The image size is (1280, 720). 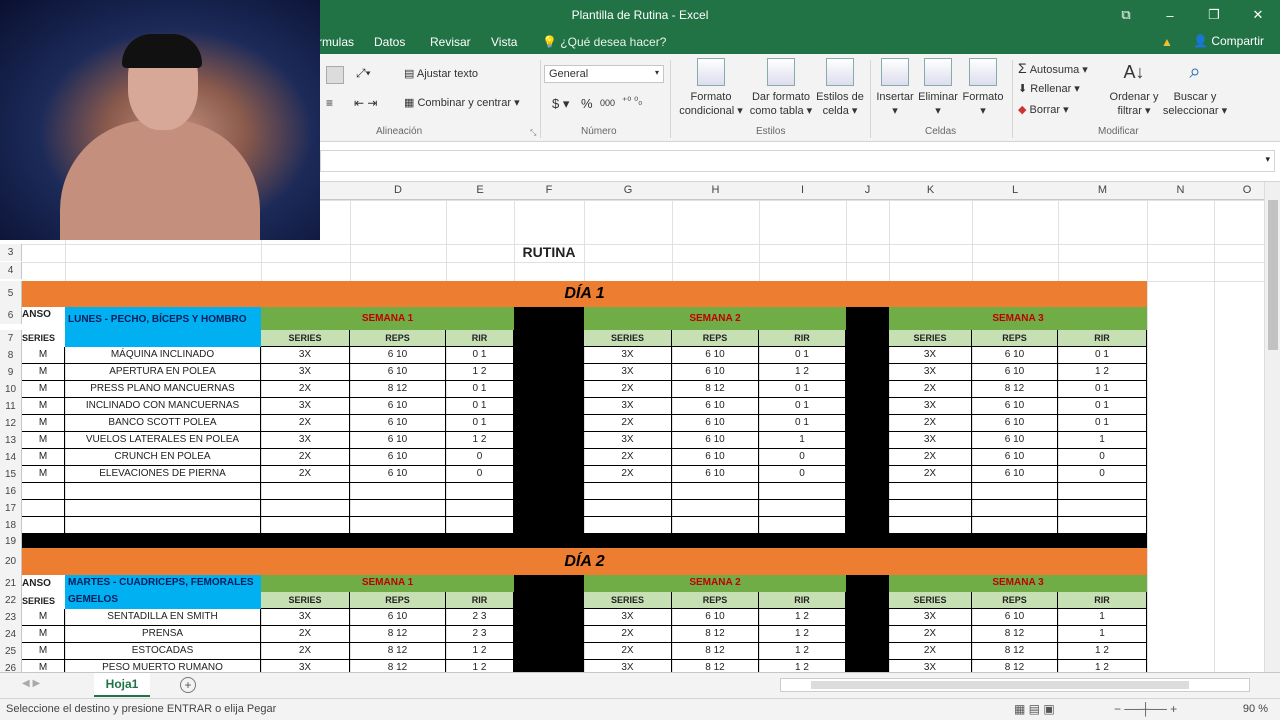 I want to click on minimize-icon: –, so click(x=1170, y=15).